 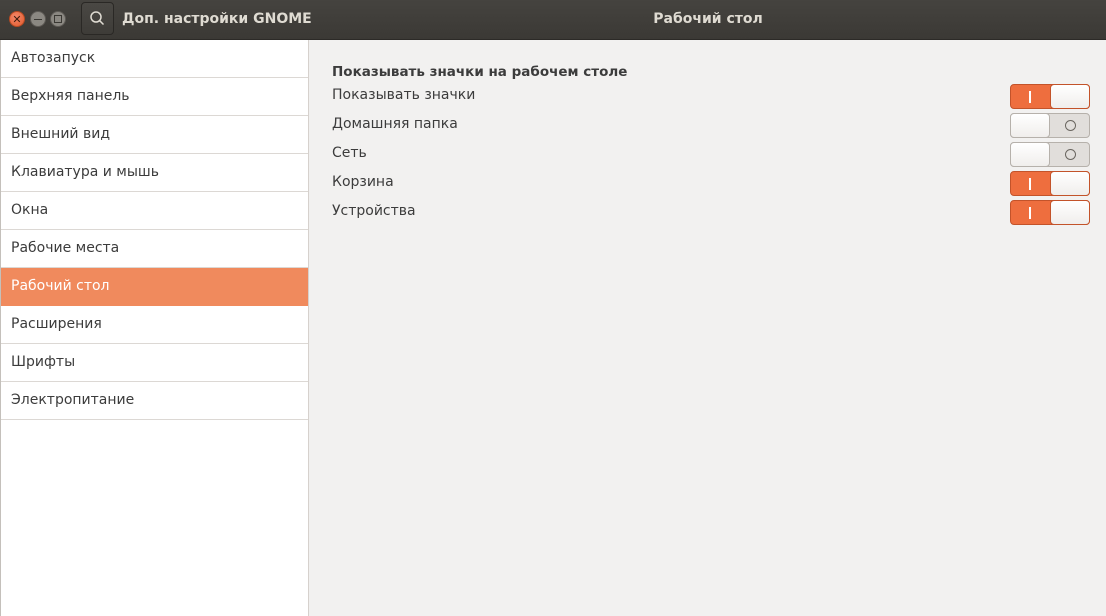 What do you see at coordinates (154, 97) in the screenshot?
I see `sidebar-item-top-bar: Верхняя панель` at bounding box center [154, 97].